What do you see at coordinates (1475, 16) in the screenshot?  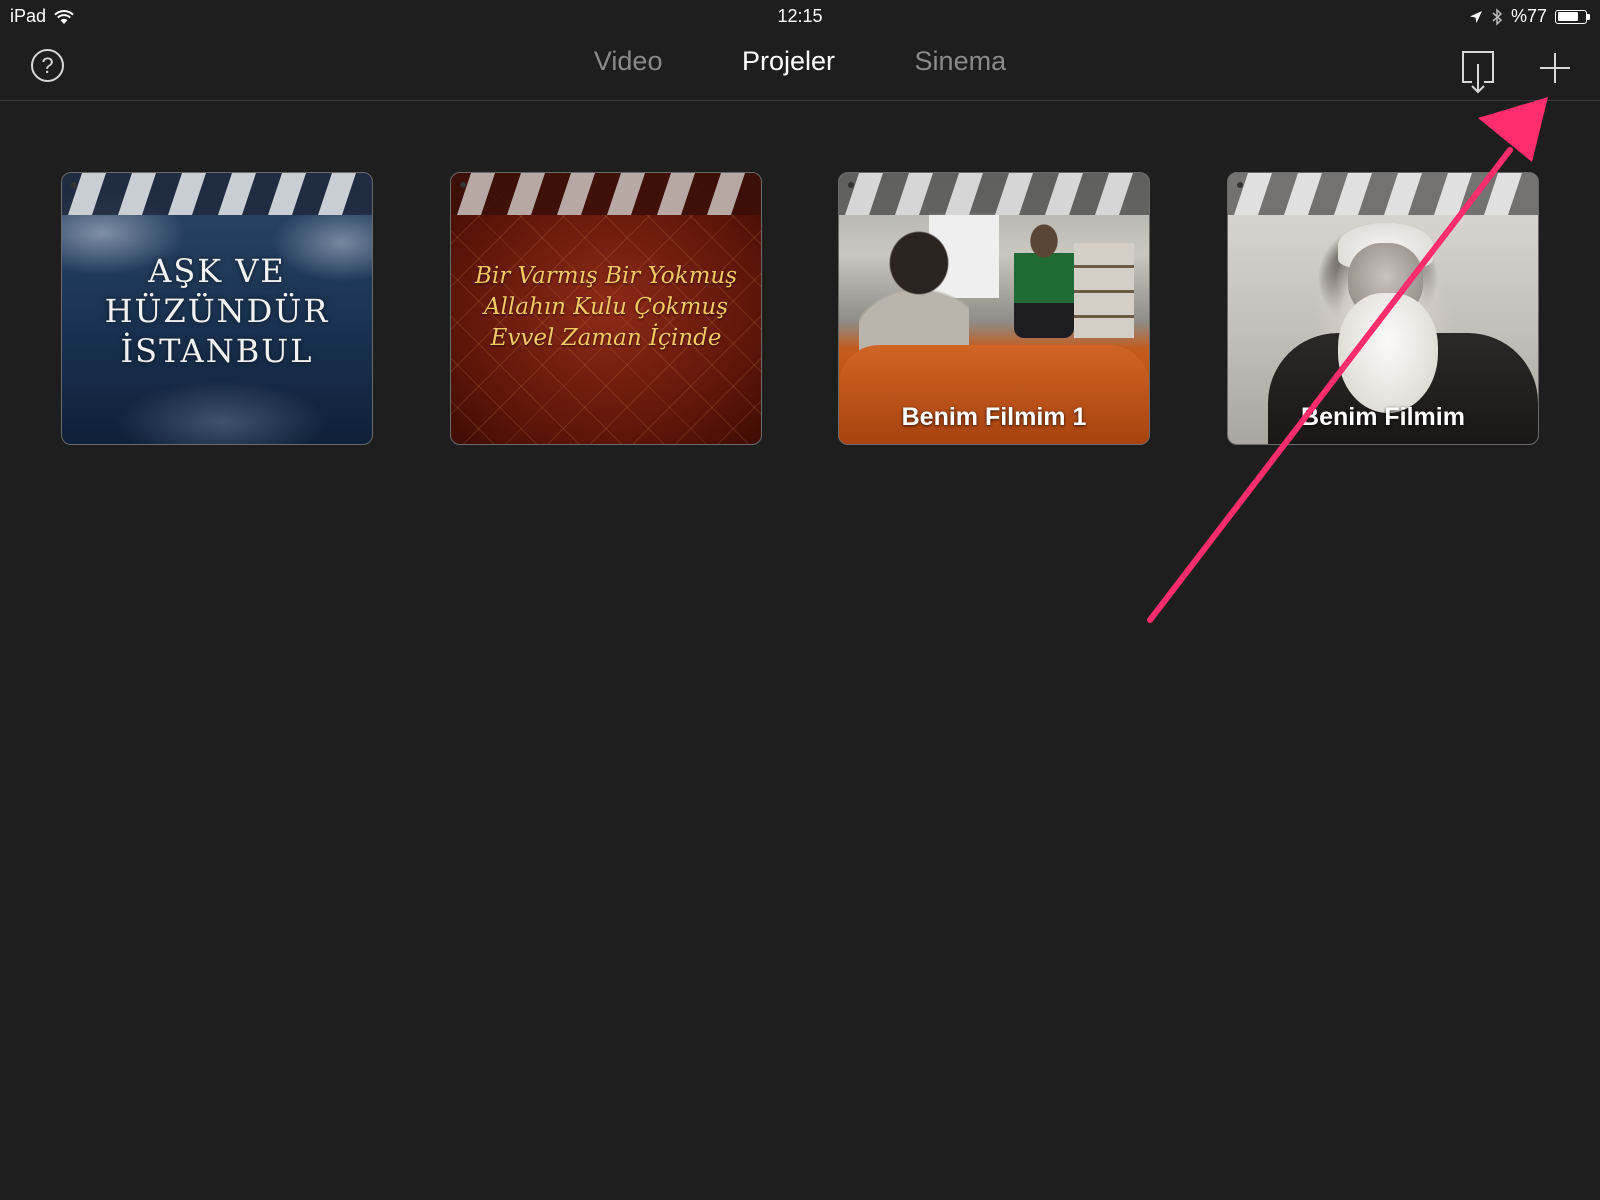 I see `location-arrow-icon` at bounding box center [1475, 16].